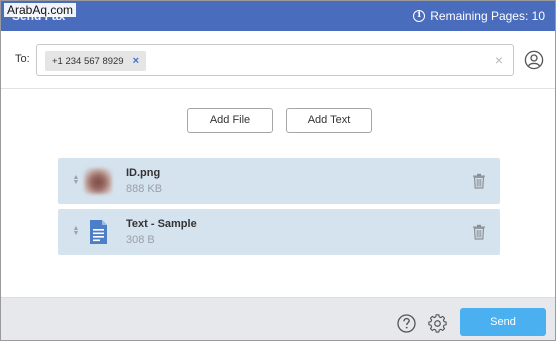  I want to click on contact-icon, so click(534, 60).